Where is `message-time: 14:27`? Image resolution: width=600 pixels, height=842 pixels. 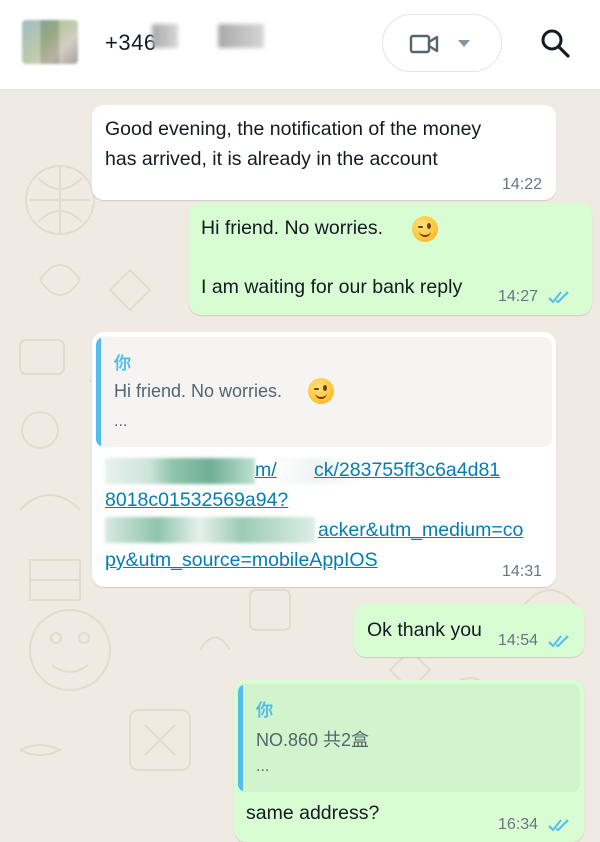 message-time: 14:27 is located at coordinates (518, 296).